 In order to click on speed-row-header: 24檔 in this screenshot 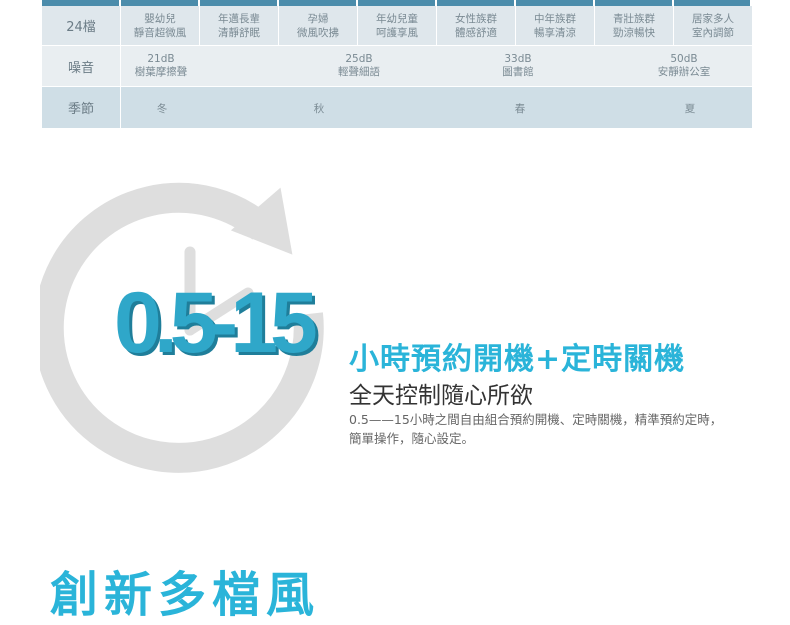, I will do `click(81, 25)`.